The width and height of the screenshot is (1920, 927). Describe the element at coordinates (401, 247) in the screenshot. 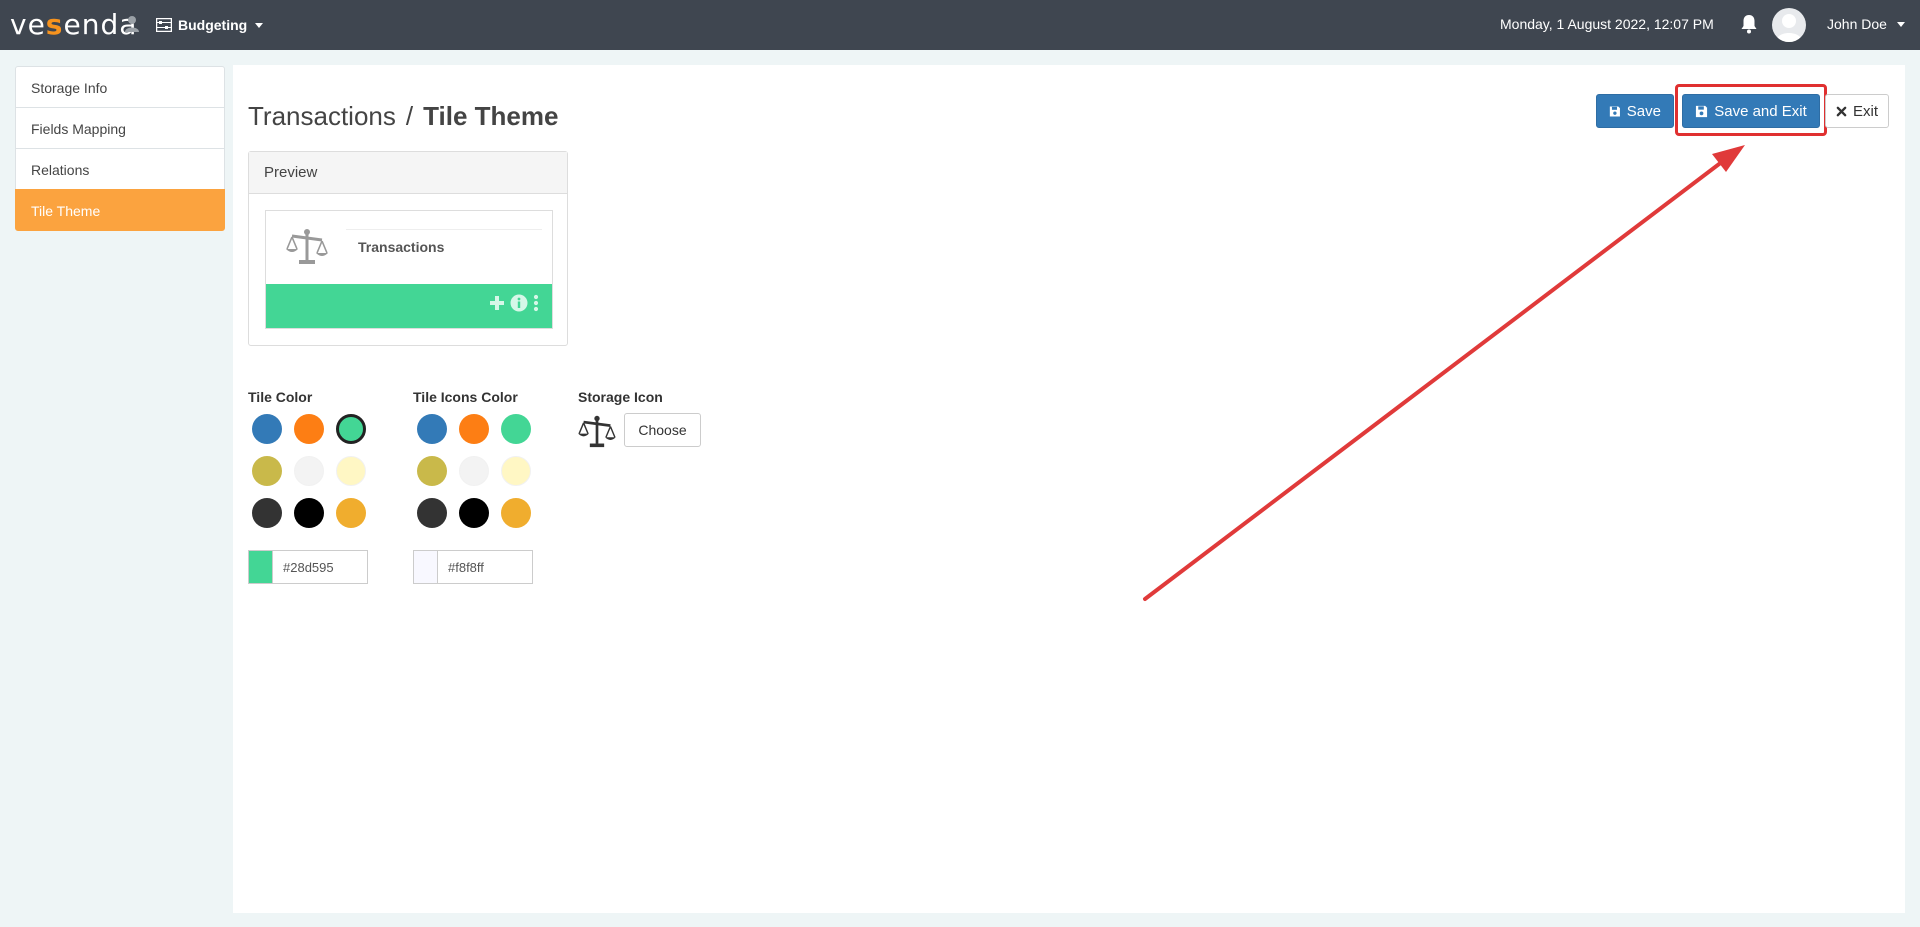

I see `tile-title: Transactions` at that location.